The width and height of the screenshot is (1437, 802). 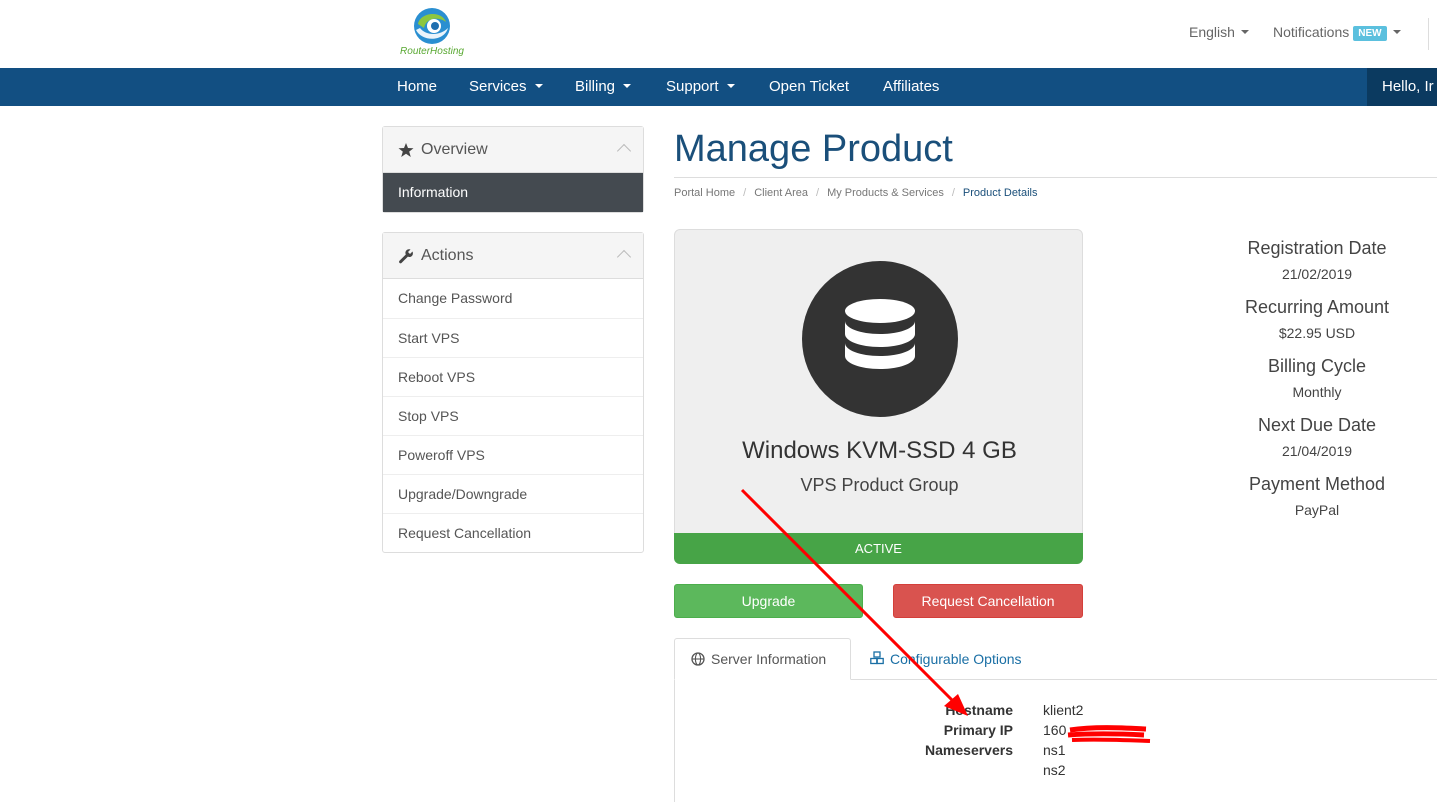 I want to click on actions-panel-header: Actions, so click(x=513, y=256).